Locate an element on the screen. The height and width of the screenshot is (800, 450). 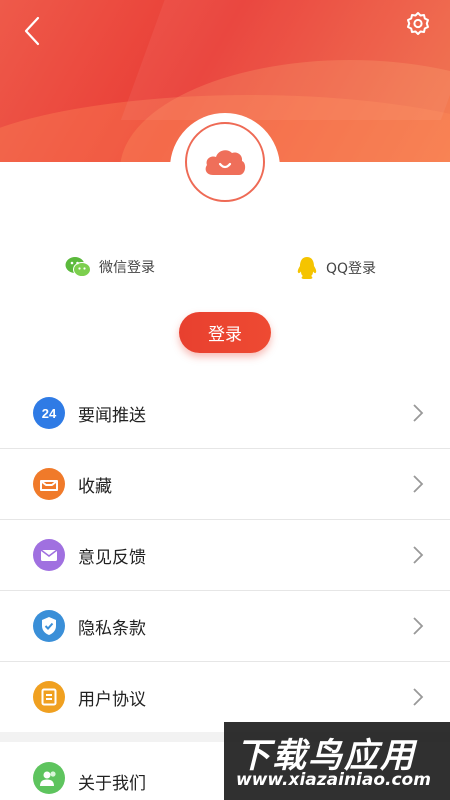
menu-item-feedback: 意见反馈 is located at coordinates (225, 555).